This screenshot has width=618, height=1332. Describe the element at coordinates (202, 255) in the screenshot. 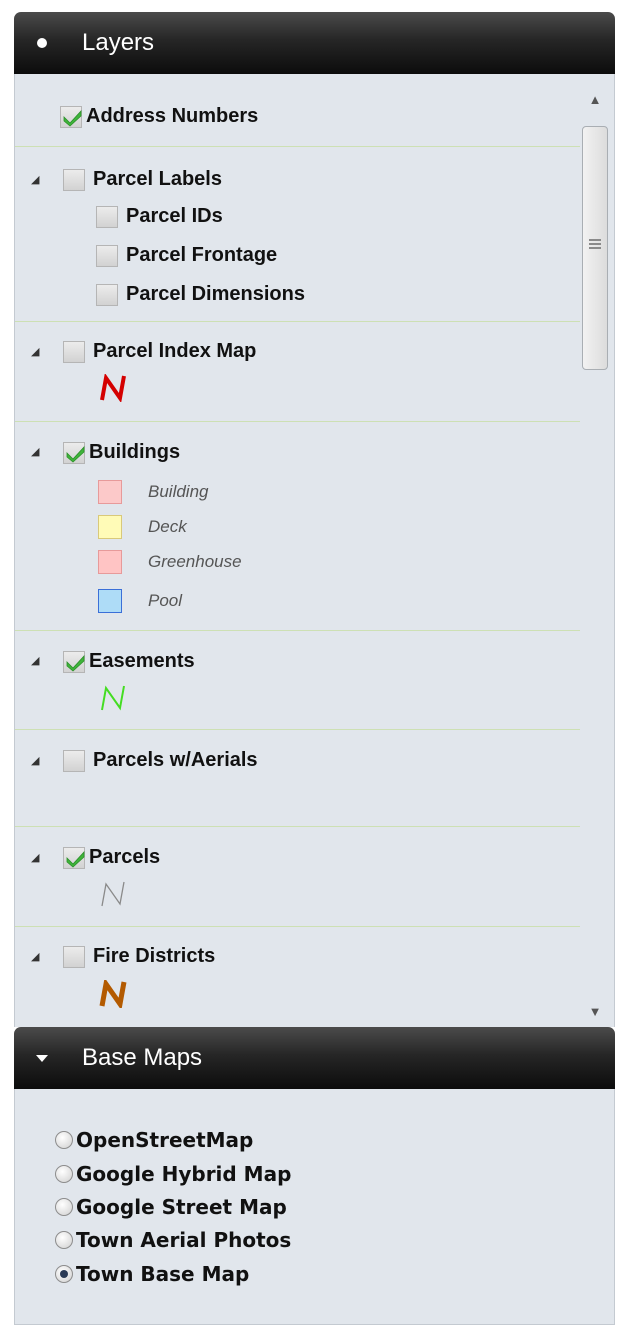

I see `layer-label: Parcel Frontage` at that location.